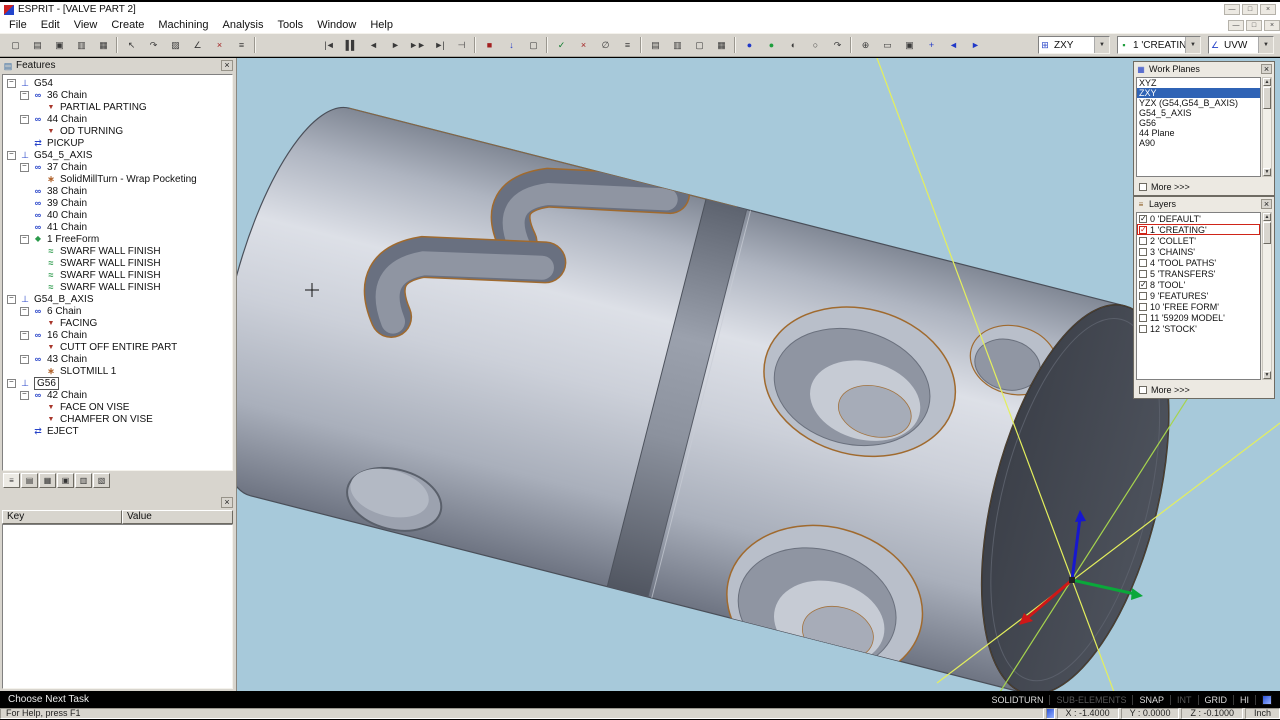 The image size is (1280, 720). I want to click on collision-check: ×, so click(583, 45).